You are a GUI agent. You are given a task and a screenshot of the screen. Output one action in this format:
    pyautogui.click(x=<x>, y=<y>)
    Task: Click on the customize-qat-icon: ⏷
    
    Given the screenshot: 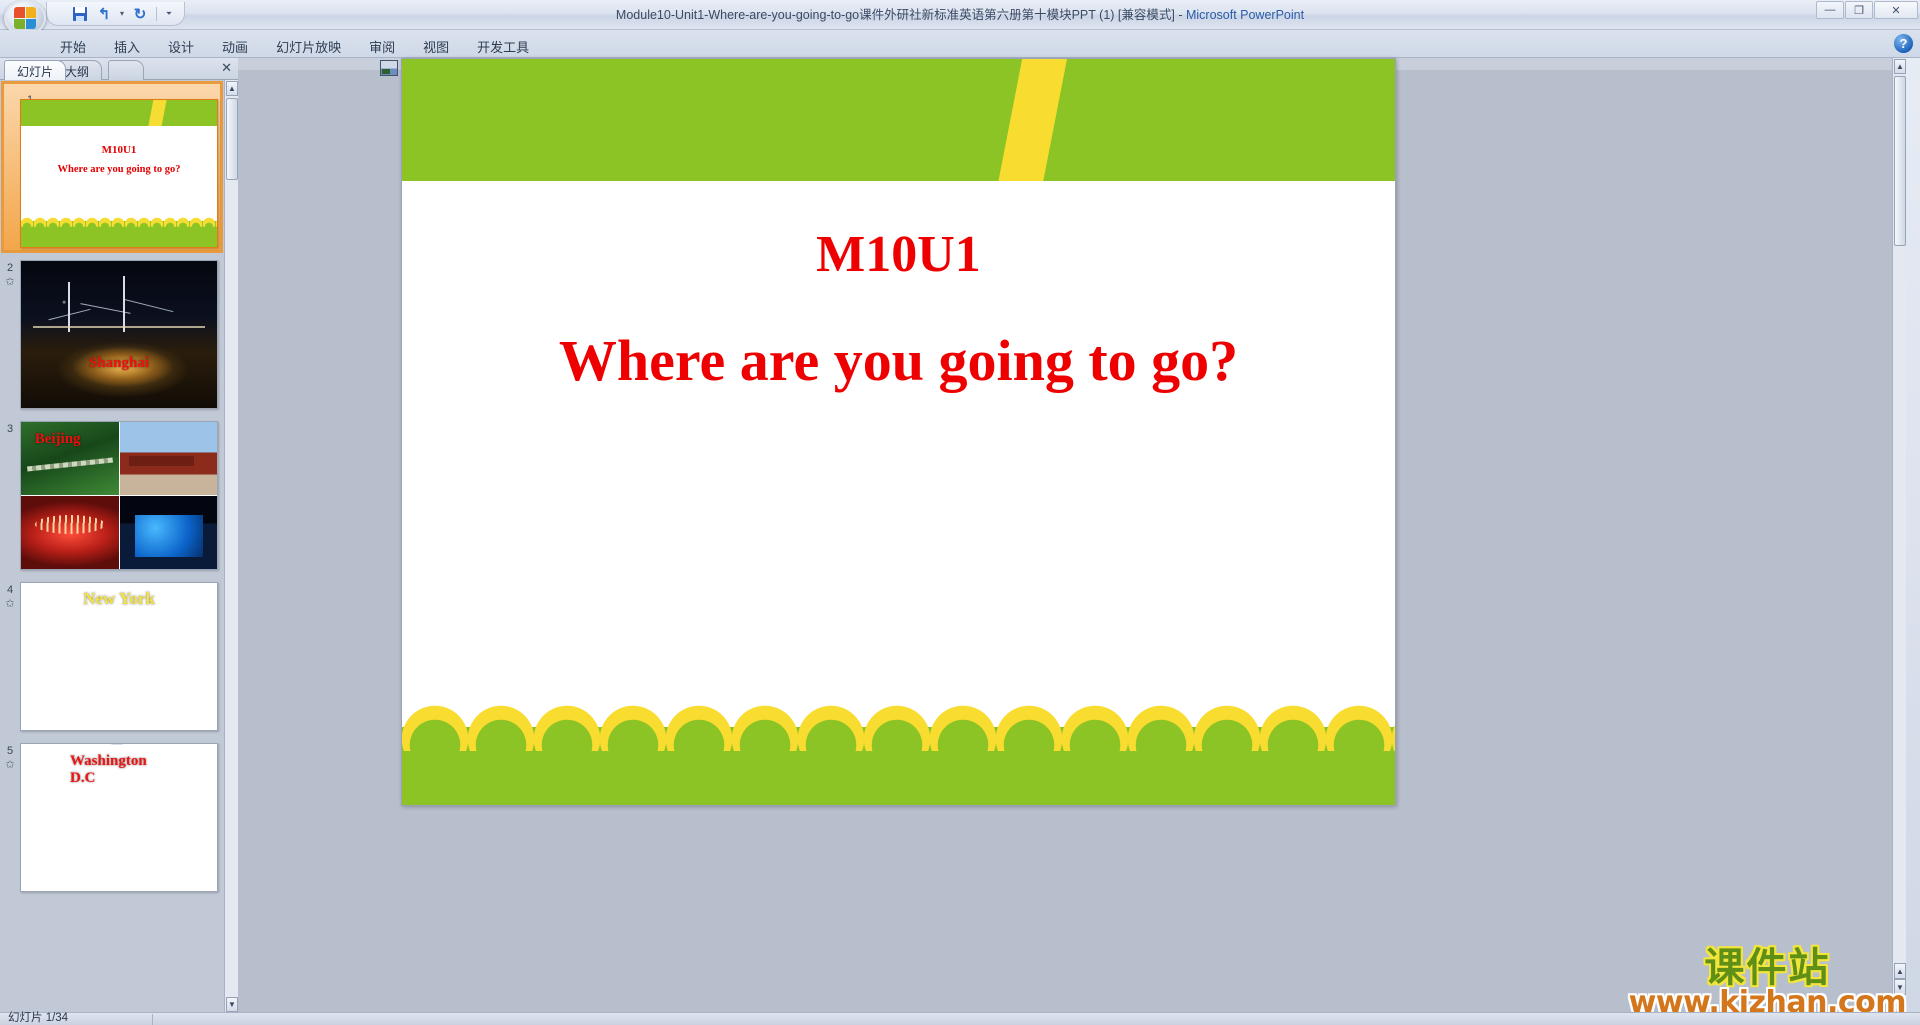 What is the action you would take?
    pyautogui.click(x=169, y=13)
    